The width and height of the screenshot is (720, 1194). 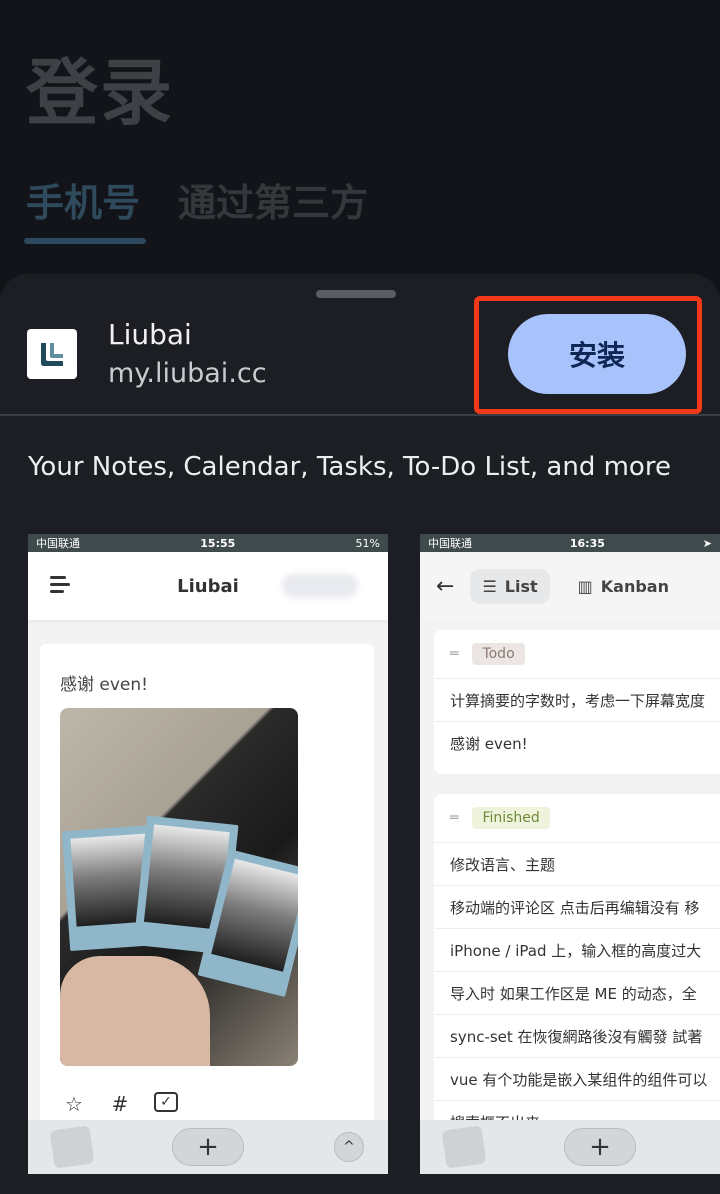 I want to click on list-item: 感谢 even!, so click(x=577, y=742).